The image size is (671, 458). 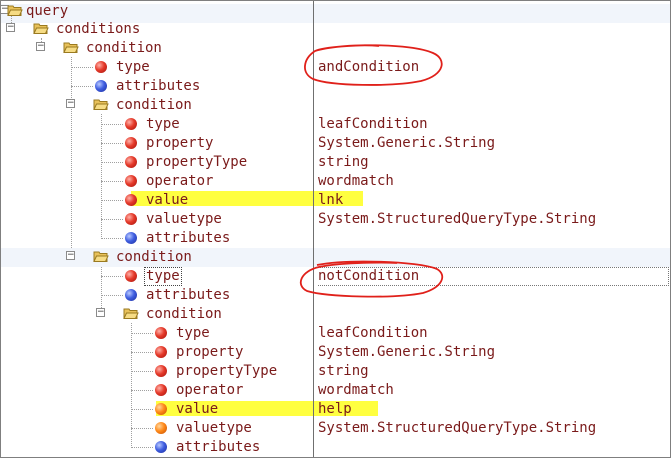 I want to click on node-label: conditions, so click(x=98, y=29).